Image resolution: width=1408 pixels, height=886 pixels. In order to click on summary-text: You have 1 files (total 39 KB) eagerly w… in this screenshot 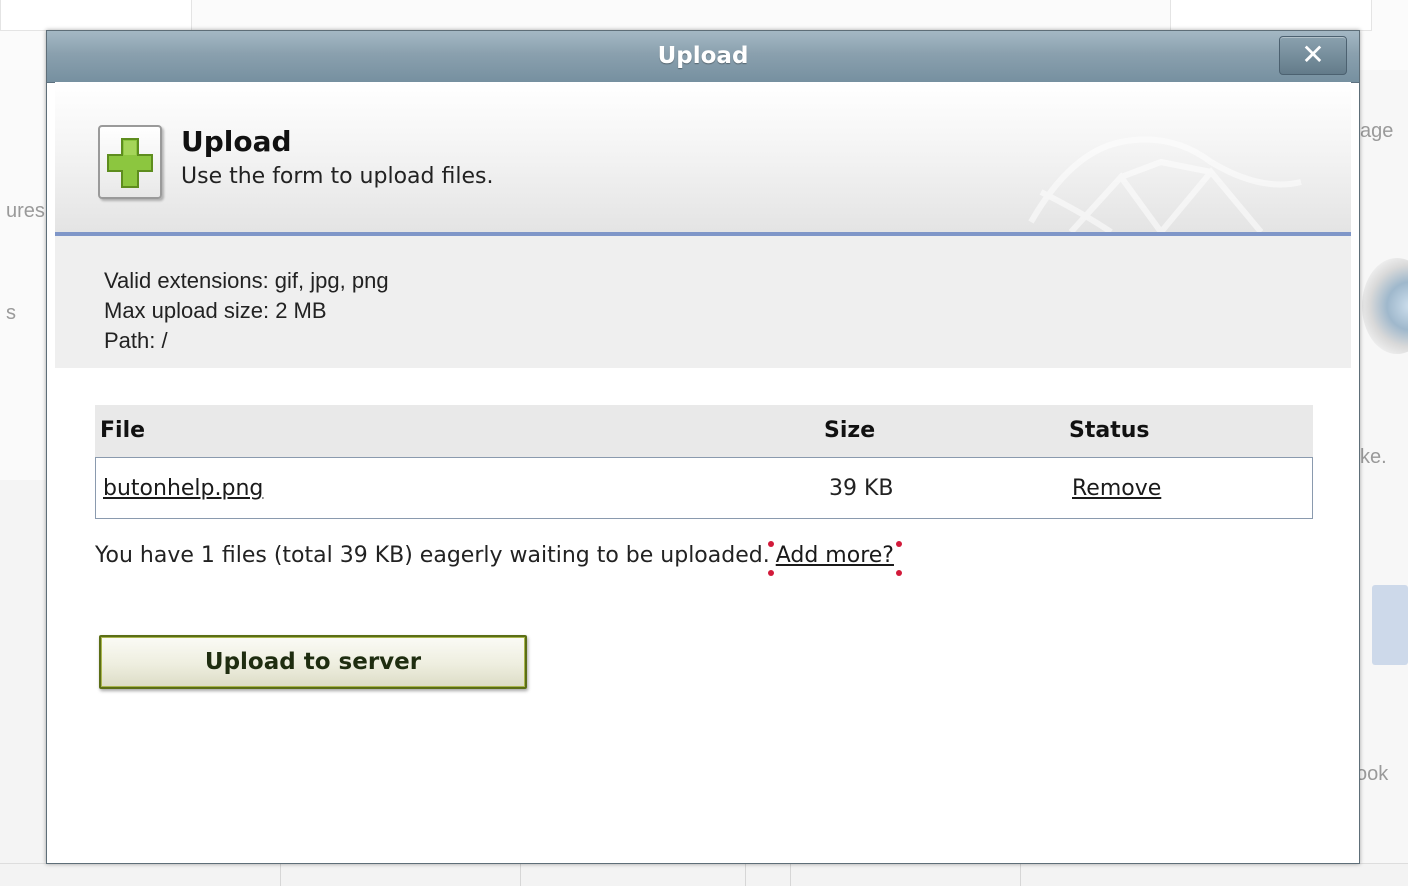, I will do `click(432, 555)`.